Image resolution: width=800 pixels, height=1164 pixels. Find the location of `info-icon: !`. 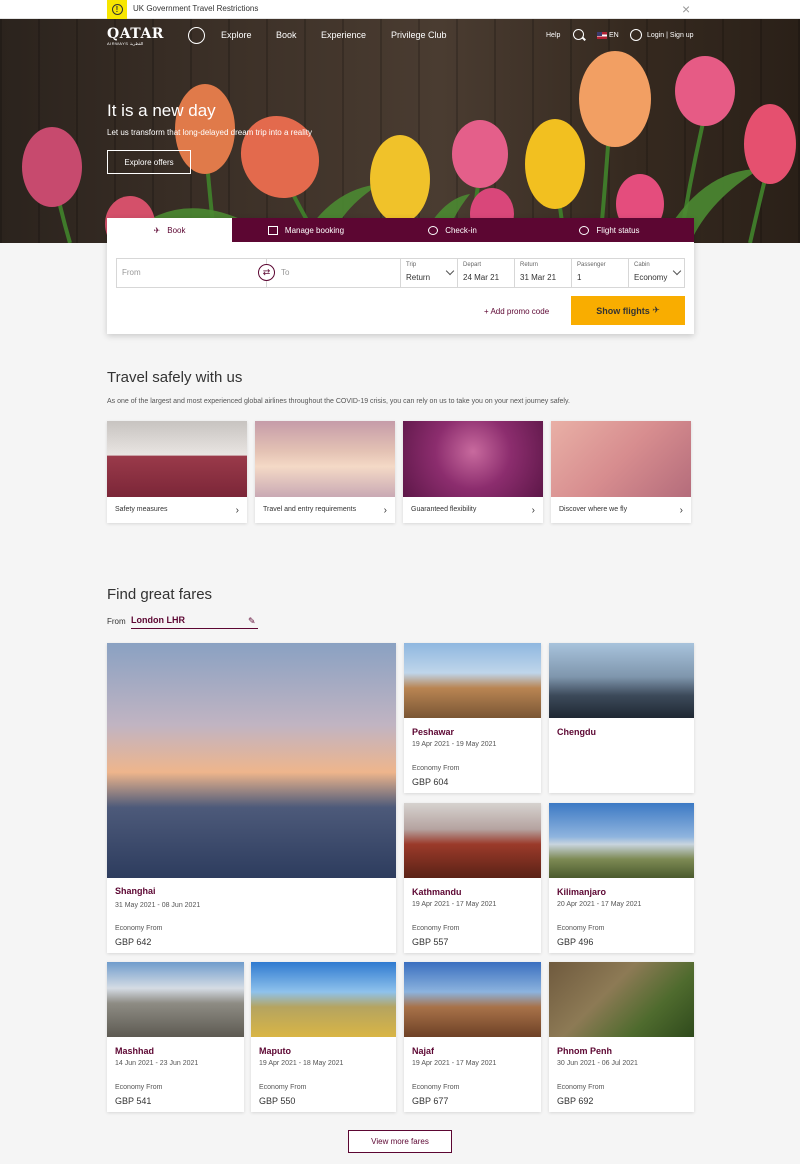

info-icon: ! is located at coordinates (117, 9).